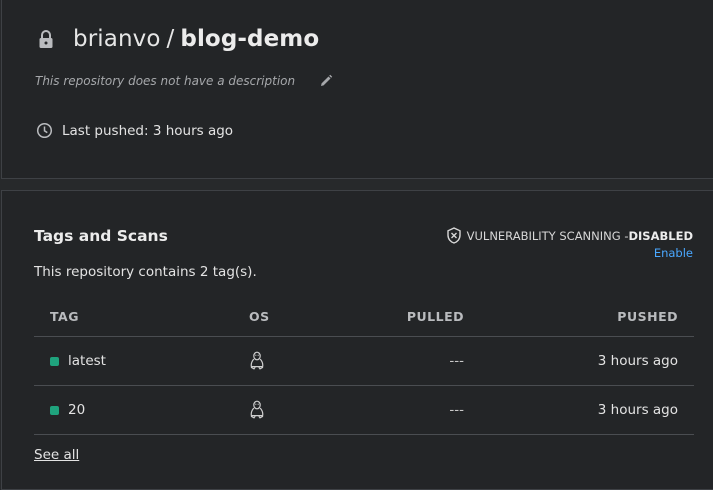  I want to click on tag-cell: latest, so click(78, 361).